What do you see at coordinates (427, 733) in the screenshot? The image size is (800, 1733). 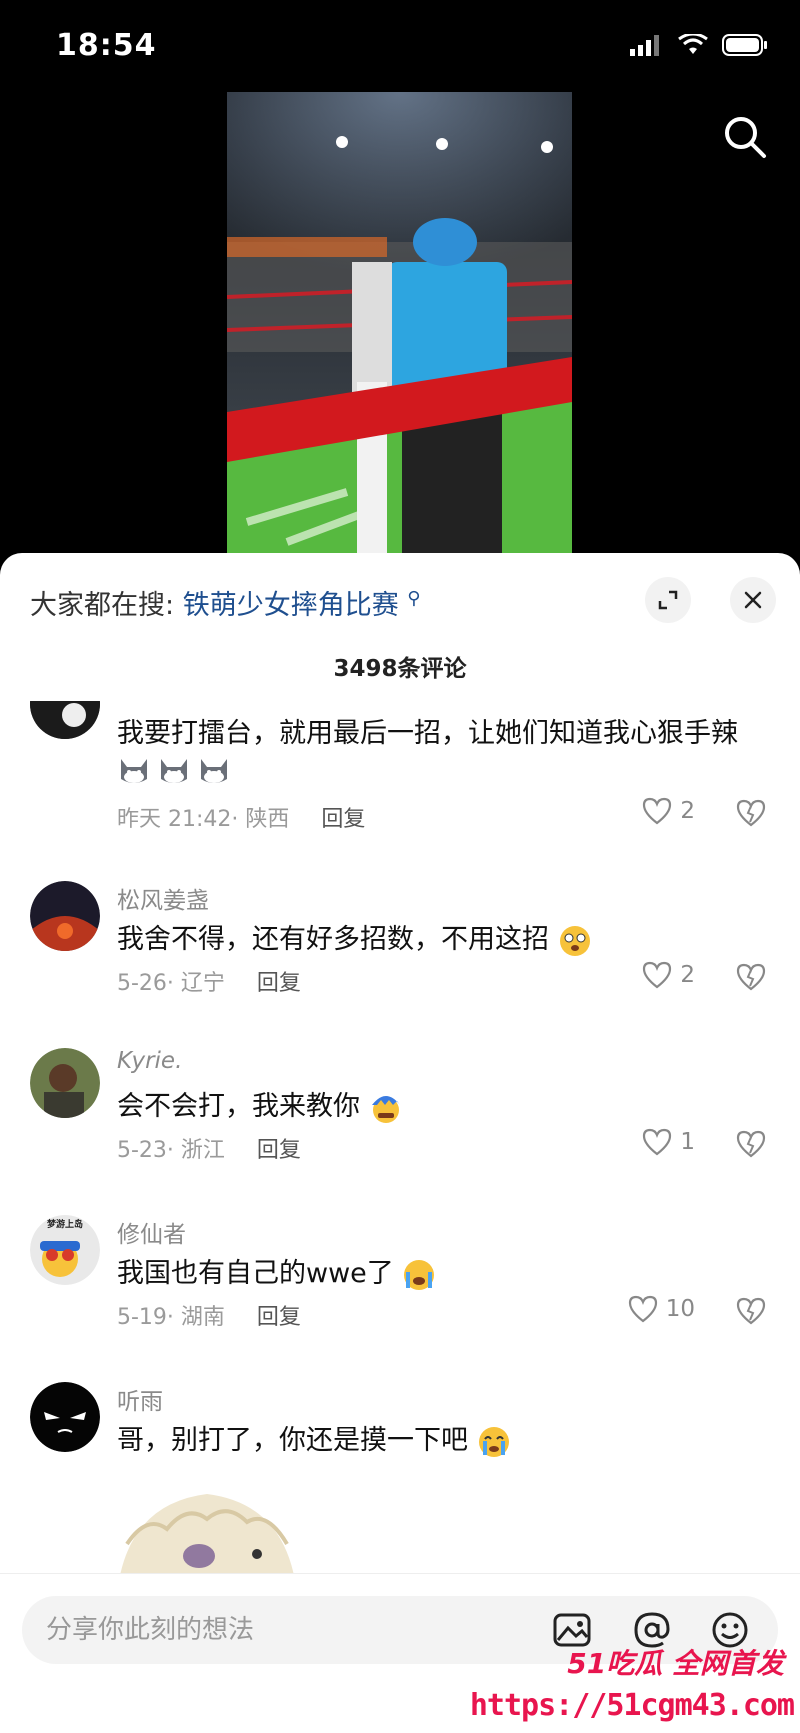 I see `comment-text: 我要打擂台，就用最后一招，让她们知道我心狠手辣` at bounding box center [427, 733].